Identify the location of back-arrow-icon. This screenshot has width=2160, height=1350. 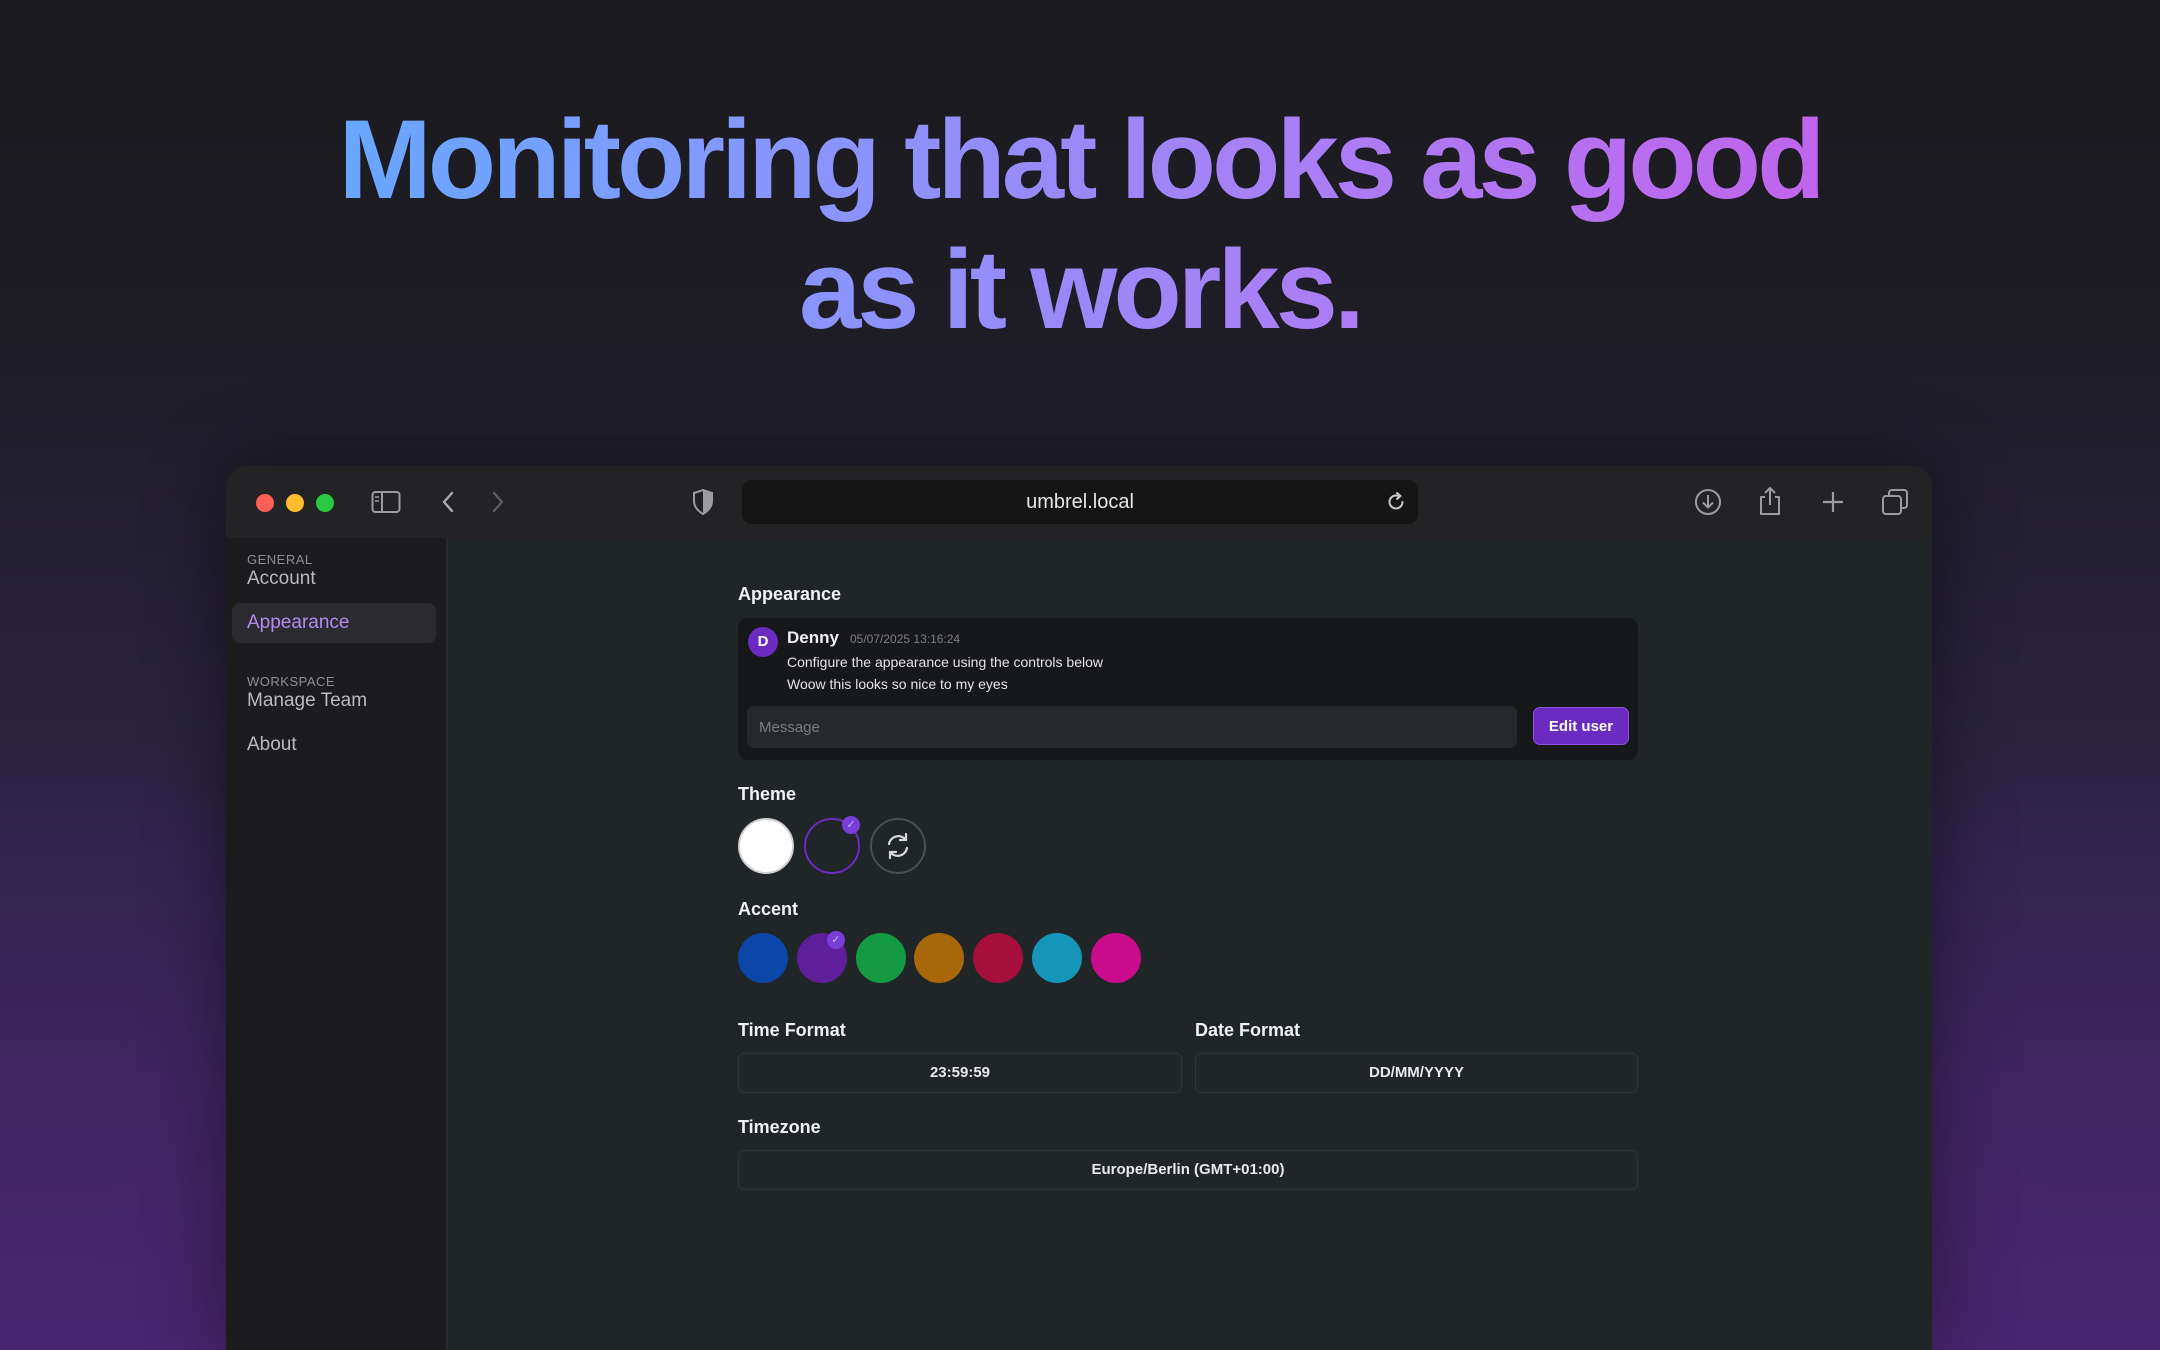
(448, 504).